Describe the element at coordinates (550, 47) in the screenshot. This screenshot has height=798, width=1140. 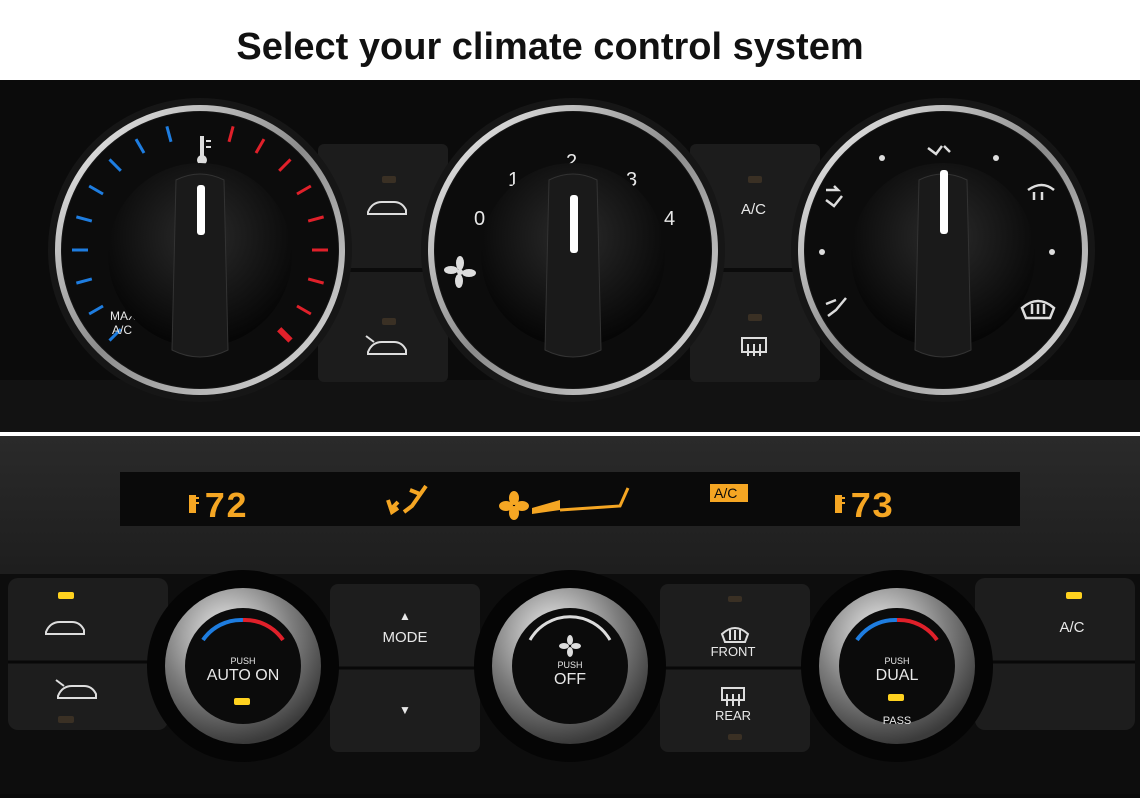
I see `page-title: Select your climate control system` at that location.